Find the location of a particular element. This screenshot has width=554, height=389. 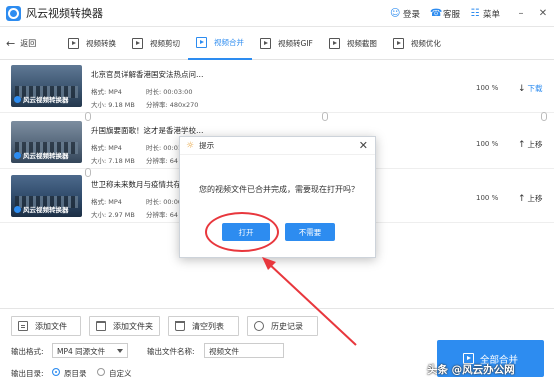

tab-label: 视频剪切 is located at coordinates (165, 43).